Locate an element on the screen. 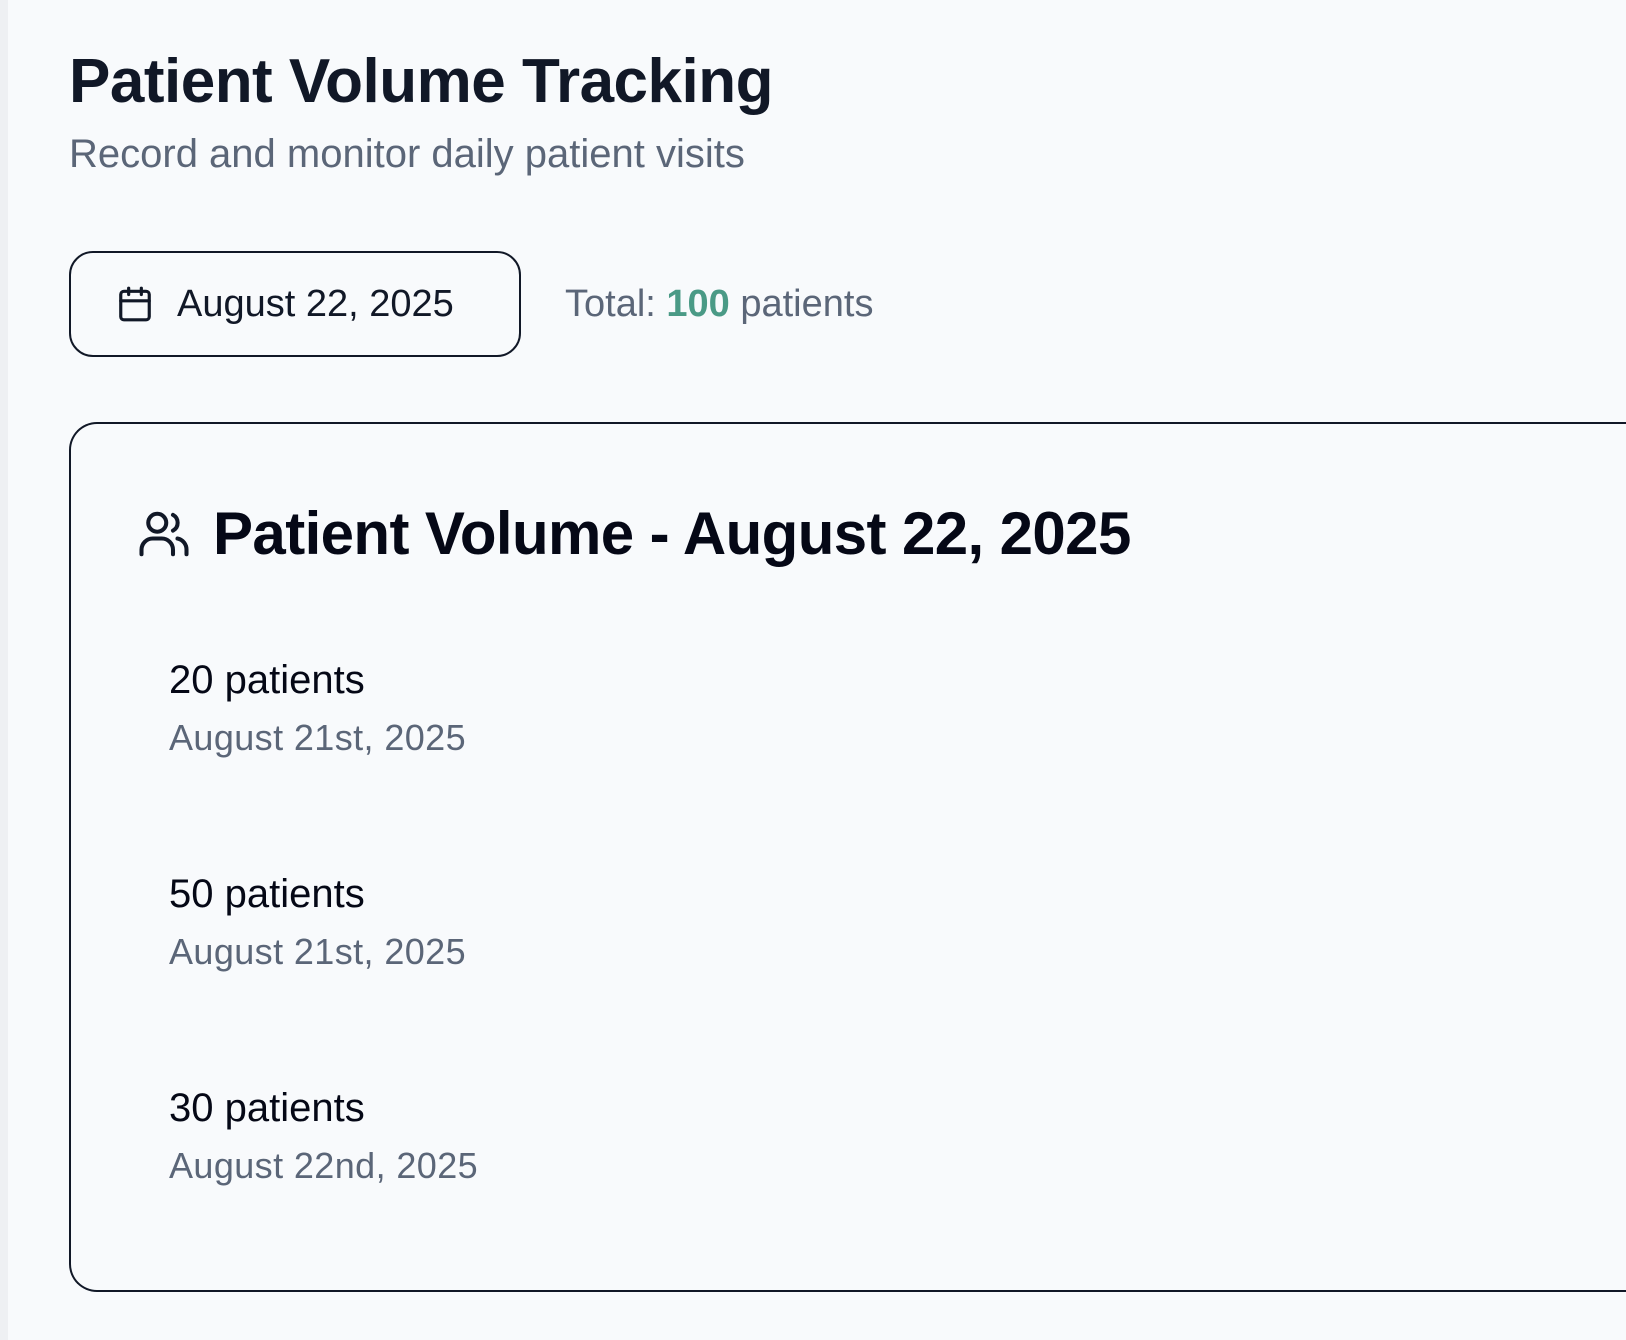  total-suffix: patients is located at coordinates (801, 304).